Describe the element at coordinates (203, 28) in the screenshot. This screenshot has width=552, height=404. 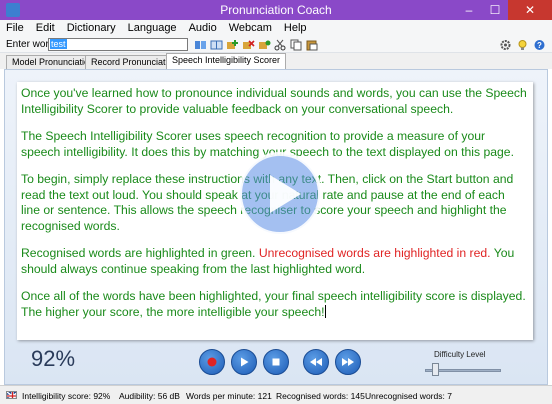
I see `menu-audio: Audio` at that location.